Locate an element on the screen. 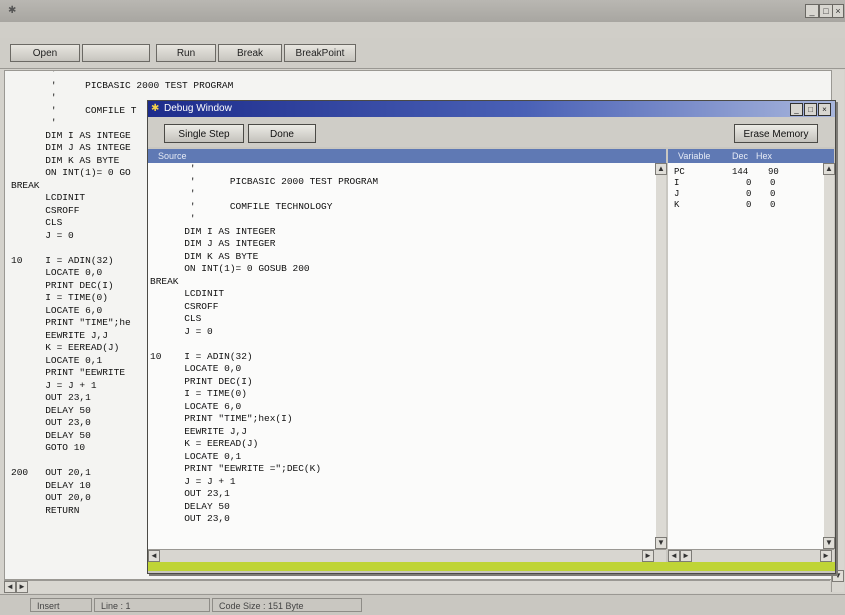 The width and height of the screenshot is (845, 615). menu-bar is located at coordinates (422, 30).